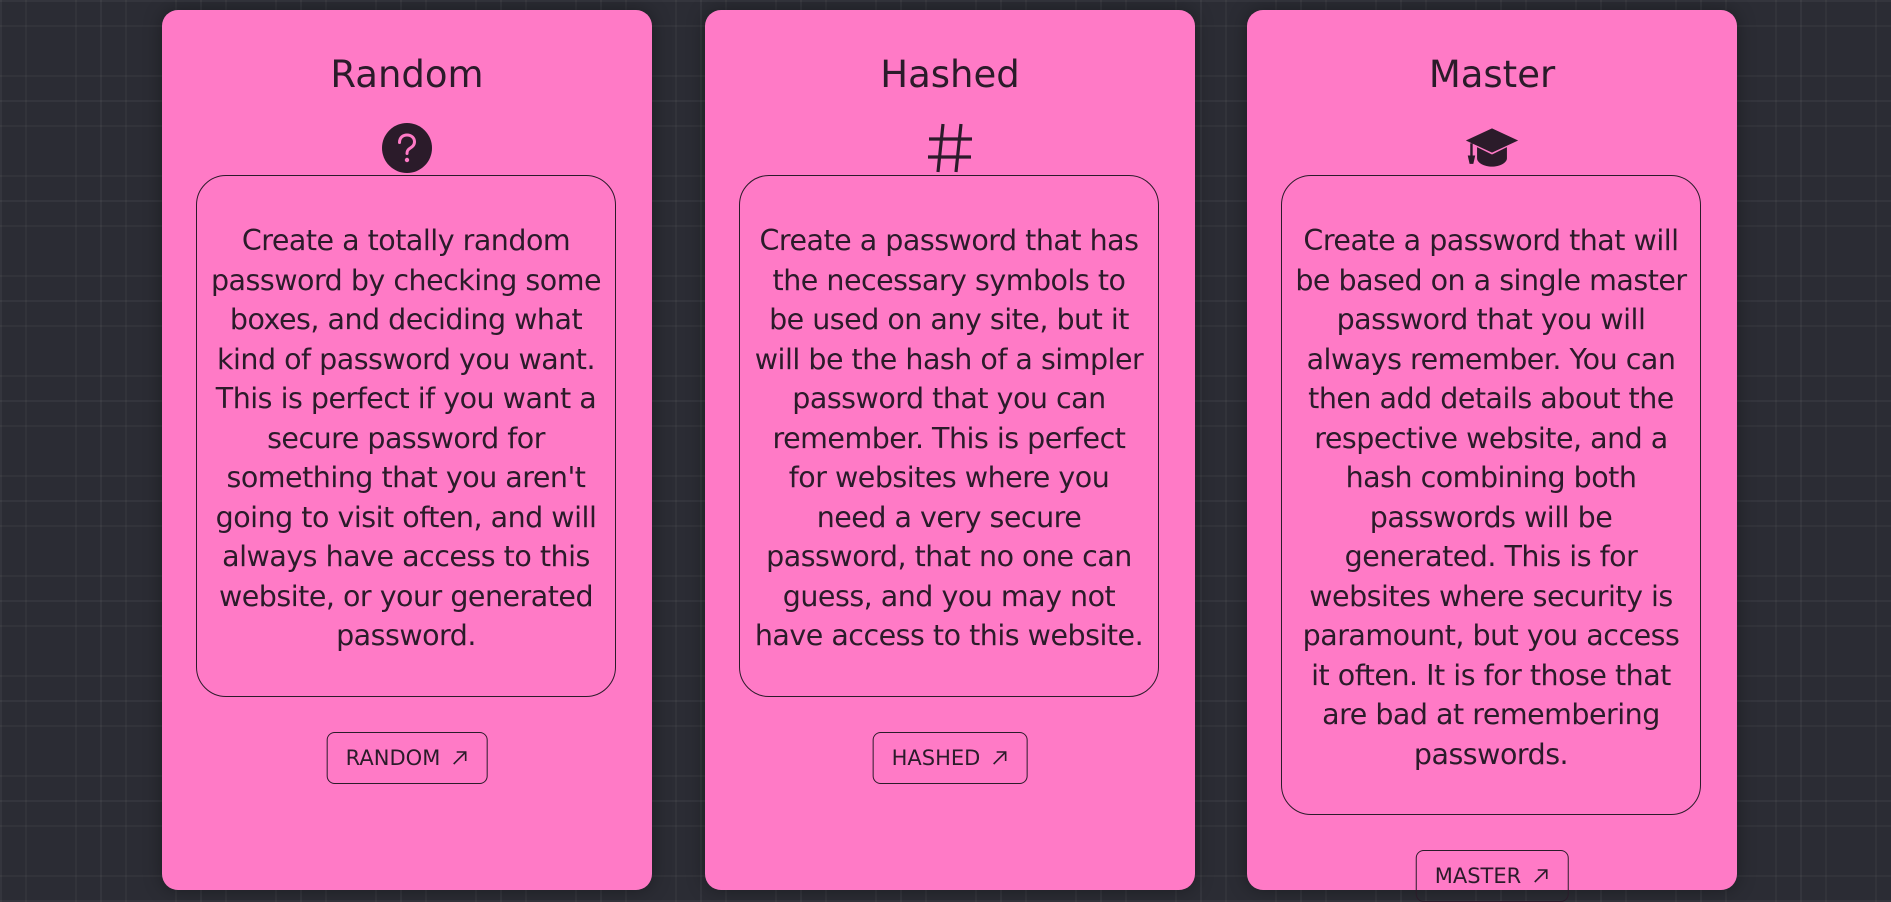  I want to click on hashed-button: HASHED, so click(950, 758).